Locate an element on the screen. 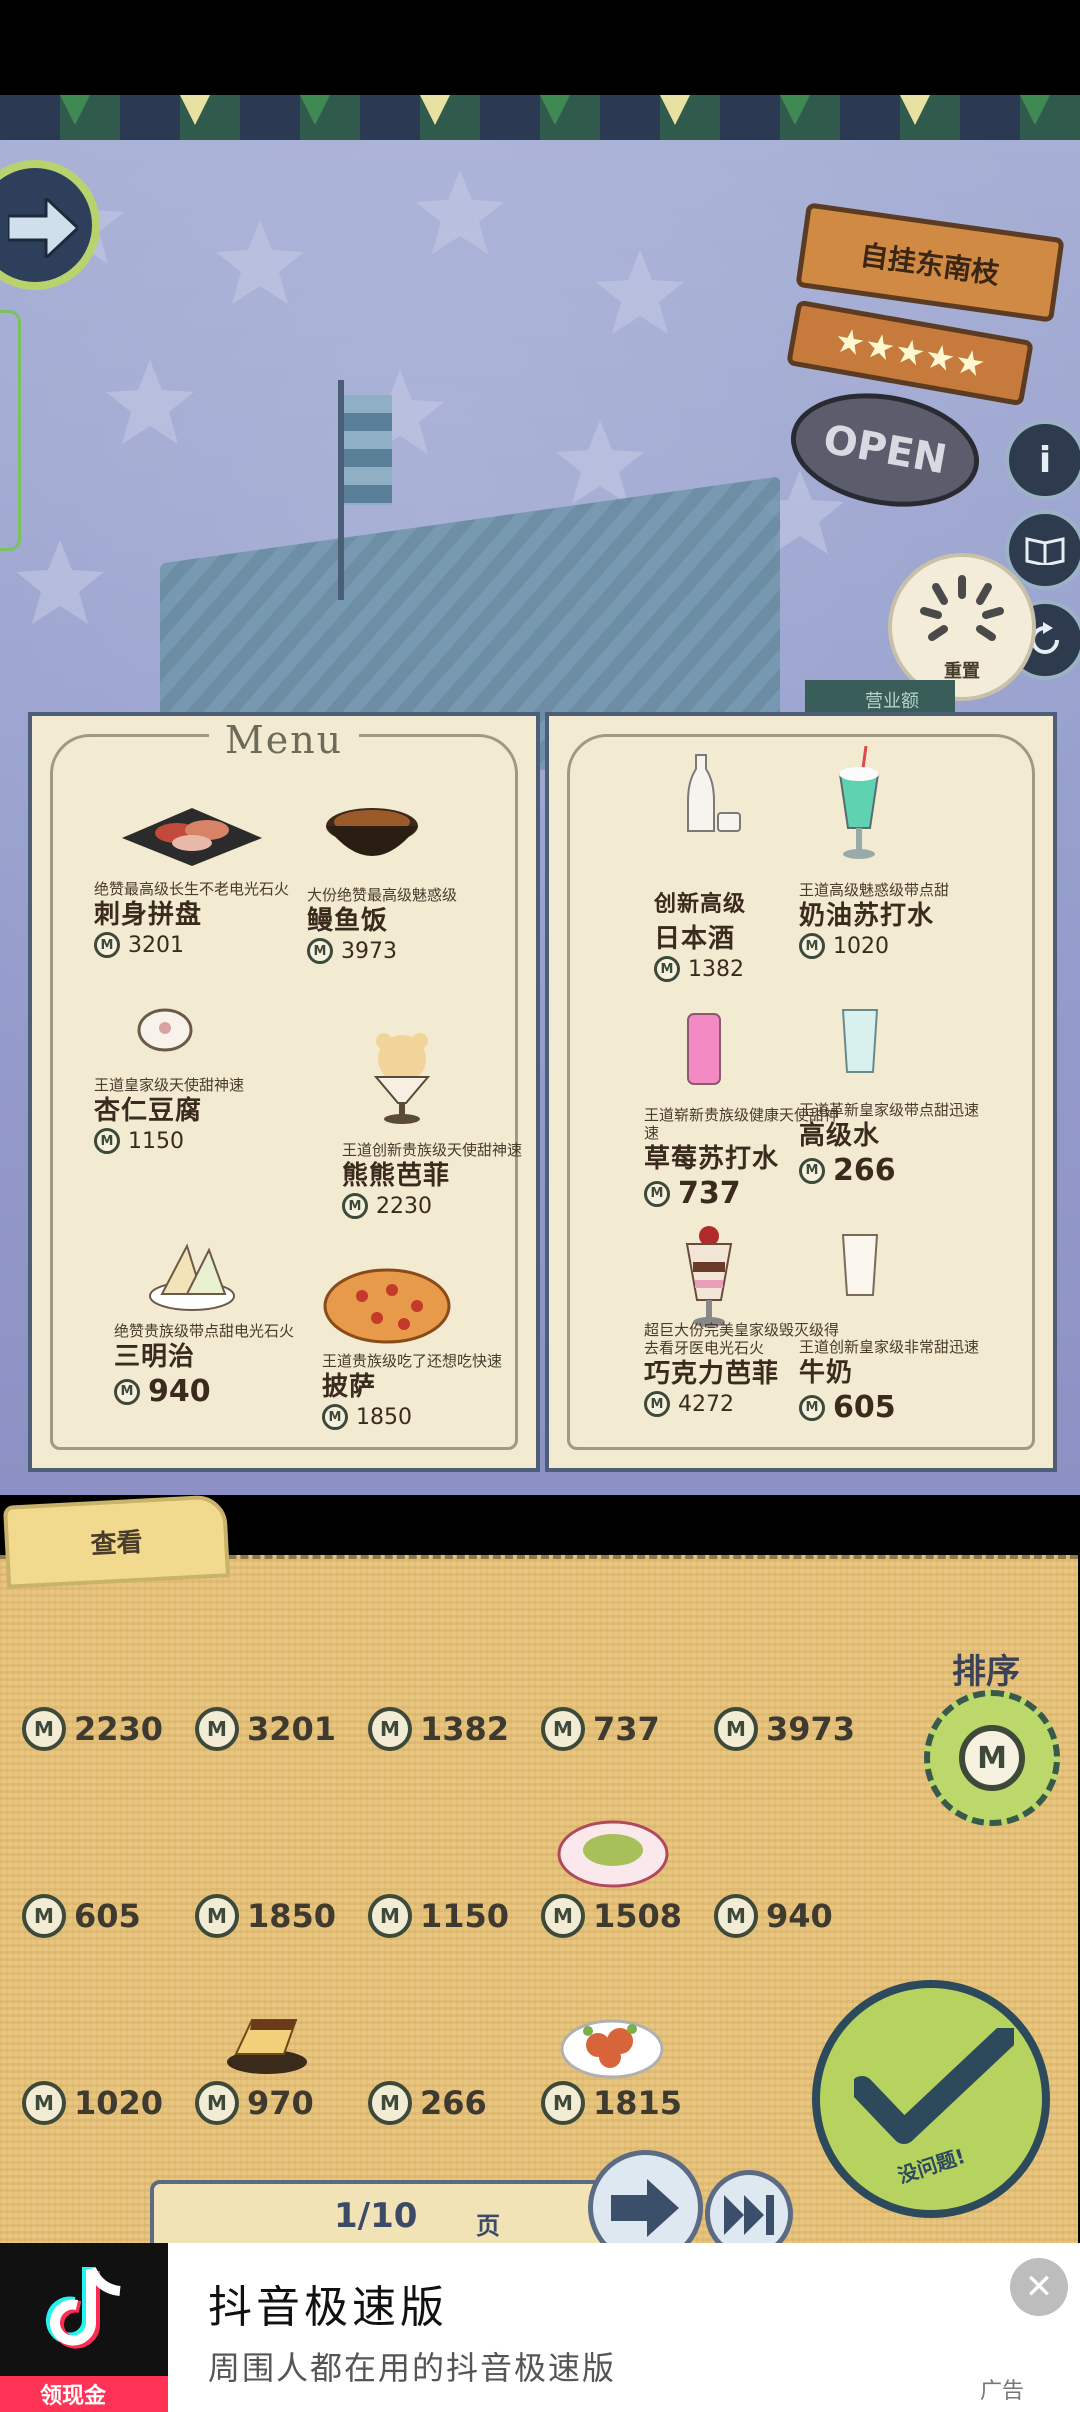 This screenshot has width=1080, height=2412. loading-spinner-icon is located at coordinates (962, 608).